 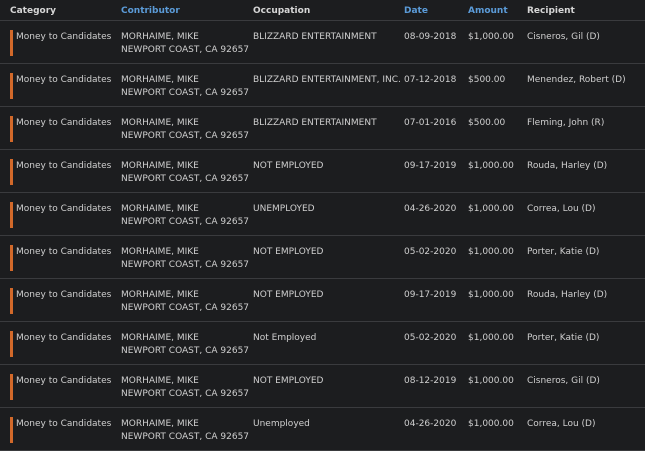 I want to click on date-cell: 07-12-2018, so click(x=430, y=80).